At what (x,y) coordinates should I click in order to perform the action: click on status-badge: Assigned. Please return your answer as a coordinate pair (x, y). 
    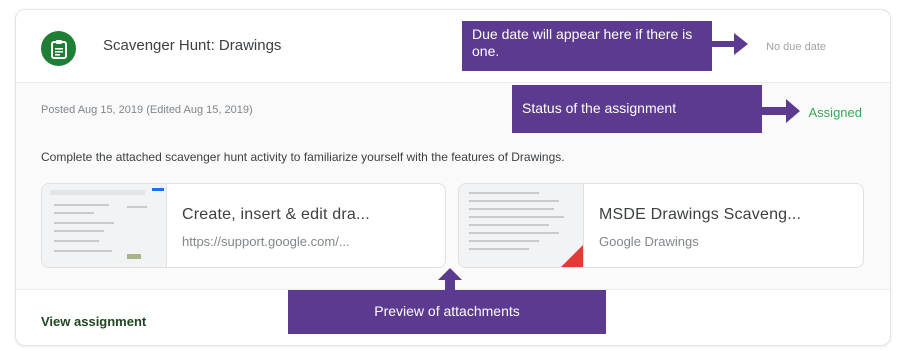
    Looking at the image, I should click on (835, 112).